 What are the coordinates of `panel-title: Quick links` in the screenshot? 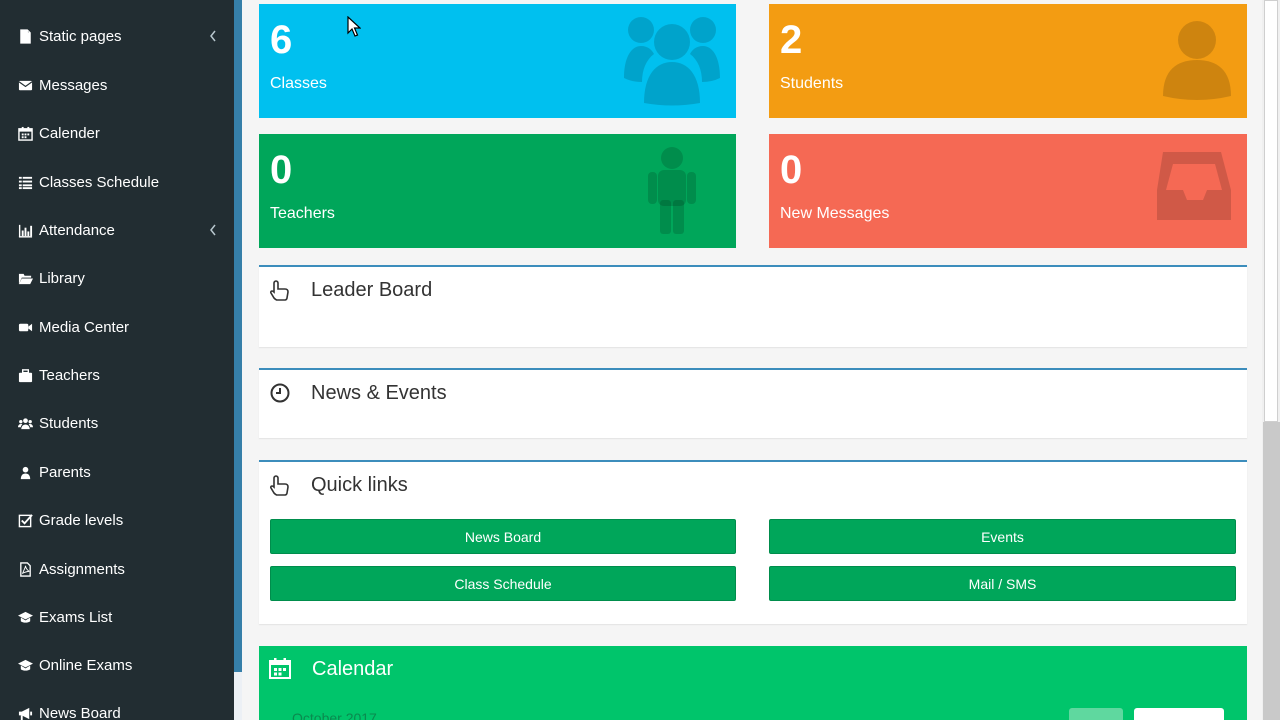 It's located at (359, 485).